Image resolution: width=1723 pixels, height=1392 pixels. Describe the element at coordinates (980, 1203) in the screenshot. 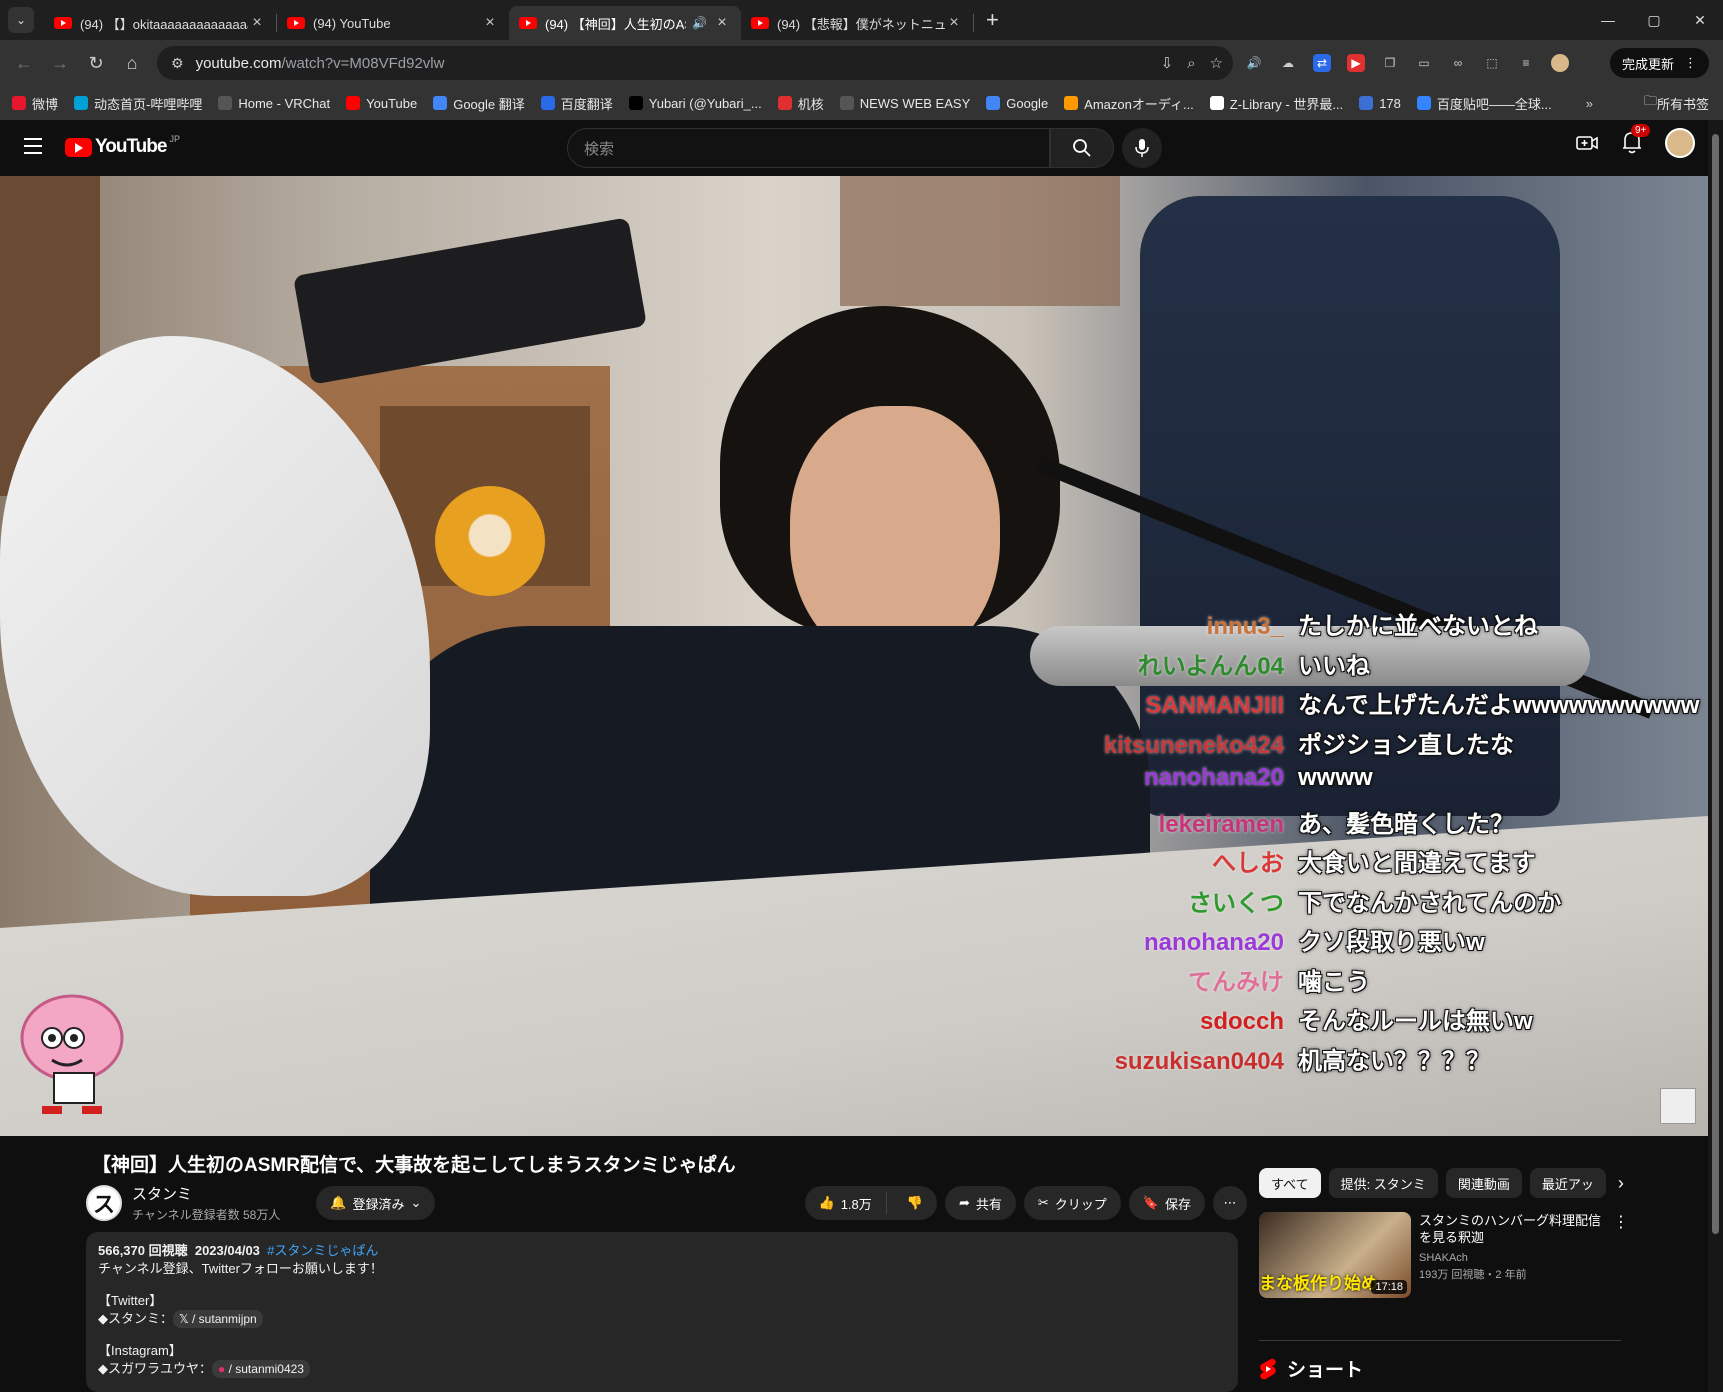

I see `share-button: ➦ 共有` at that location.